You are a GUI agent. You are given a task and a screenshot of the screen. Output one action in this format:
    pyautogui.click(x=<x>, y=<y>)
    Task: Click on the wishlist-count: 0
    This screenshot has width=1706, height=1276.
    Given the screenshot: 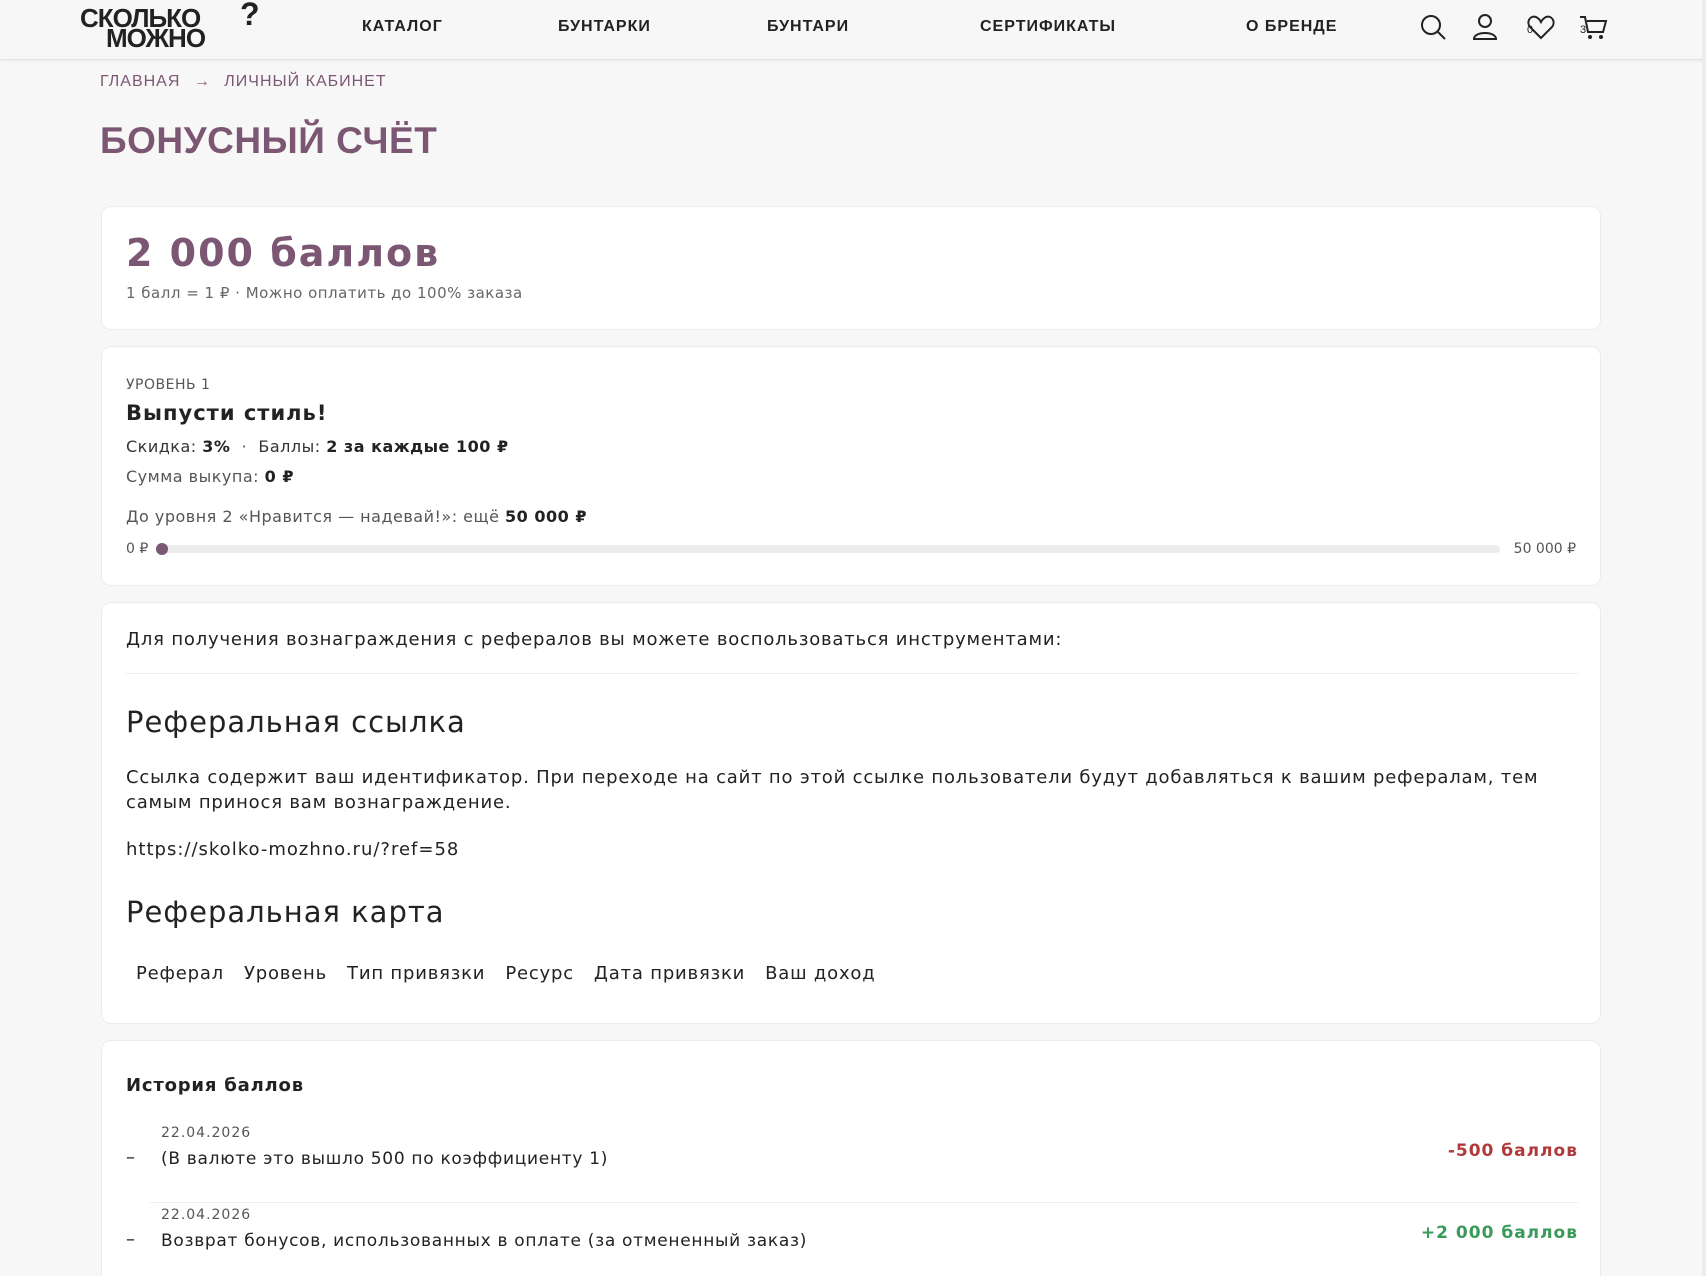 What is the action you would take?
    pyautogui.click(x=1530, y=30)
    